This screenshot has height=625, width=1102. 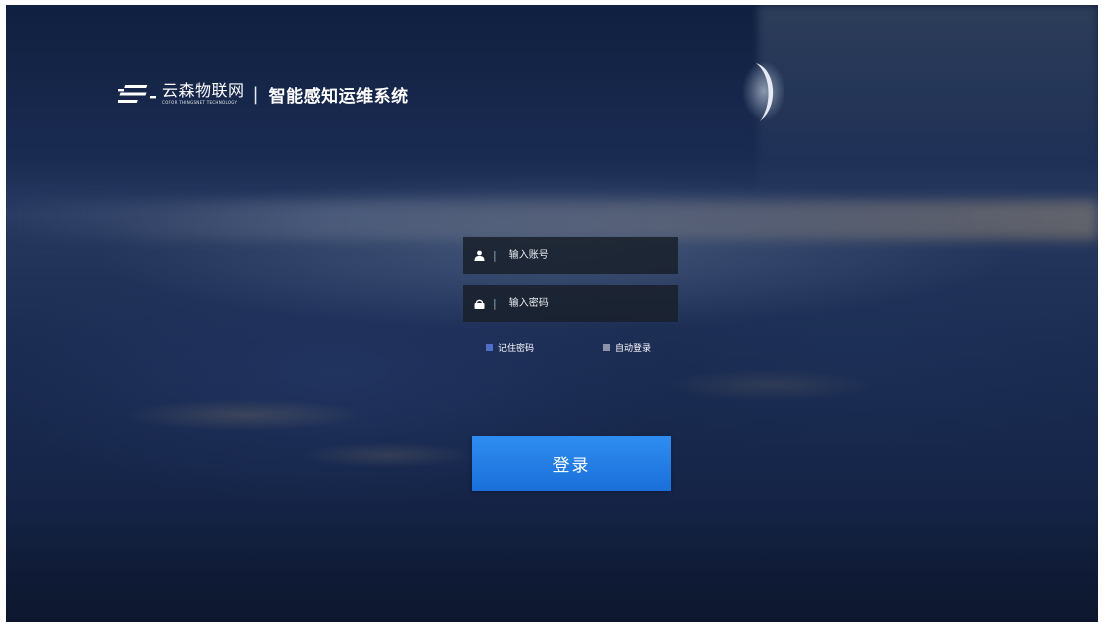 What do you see at coordinates (516, 349) in the screenshot?
I see `remember-password-label: 记住密码` at bounding box center [516, 349].